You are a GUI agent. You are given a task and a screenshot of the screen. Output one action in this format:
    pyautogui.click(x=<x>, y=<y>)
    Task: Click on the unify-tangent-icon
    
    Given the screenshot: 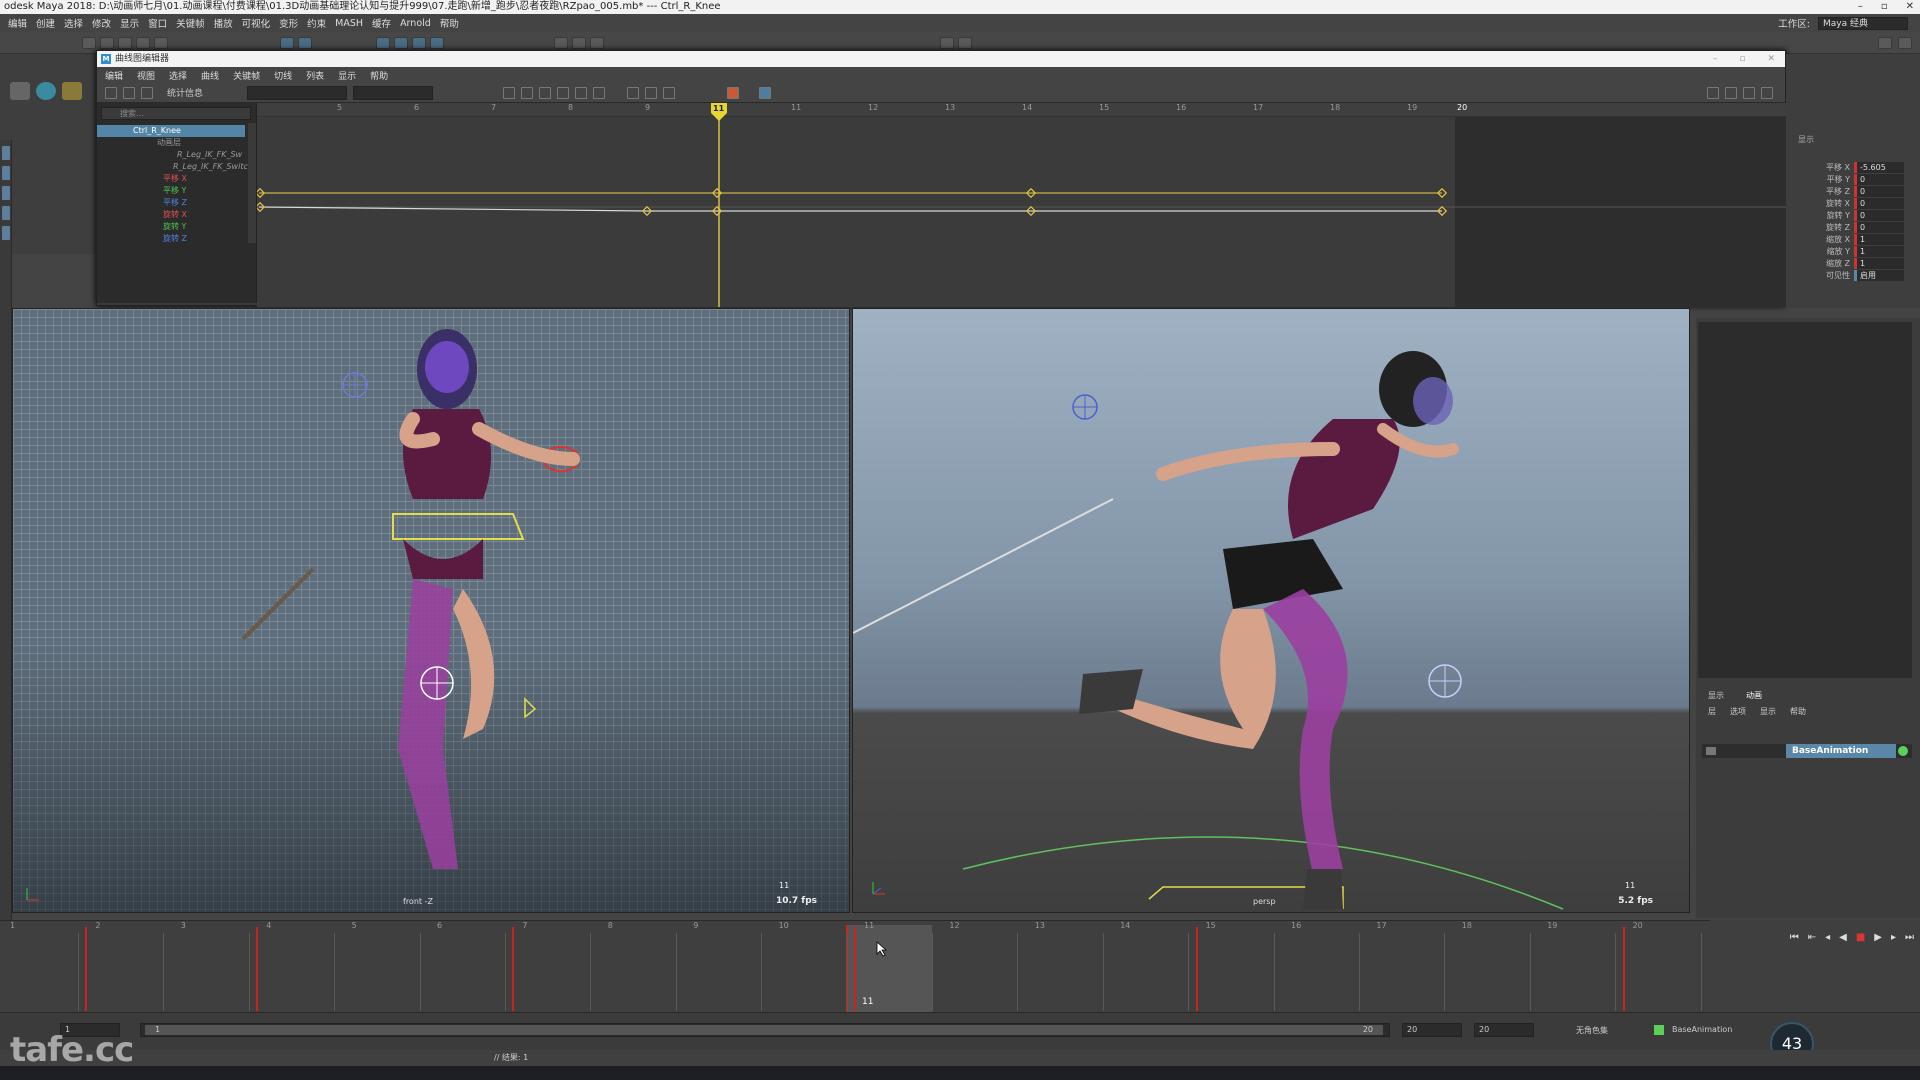 What is the action you would take?
    pyautogui.click(x=651, y=93)
    